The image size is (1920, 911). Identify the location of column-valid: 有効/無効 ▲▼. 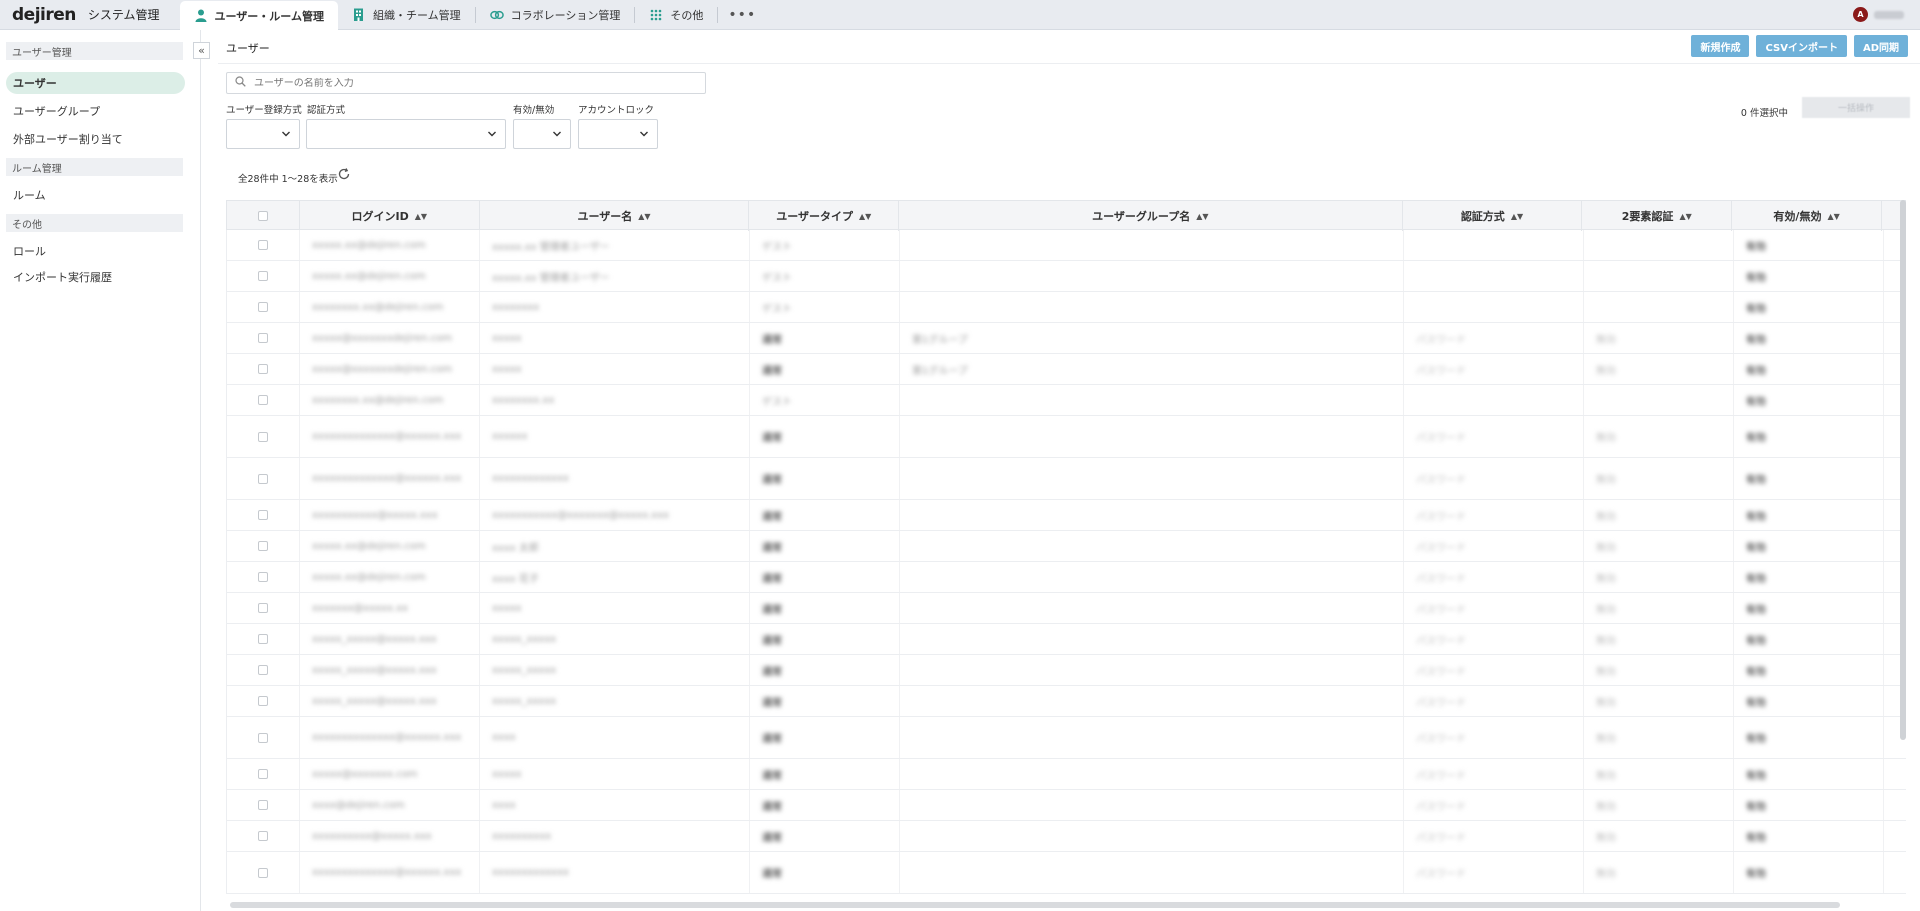
(1807, 216).